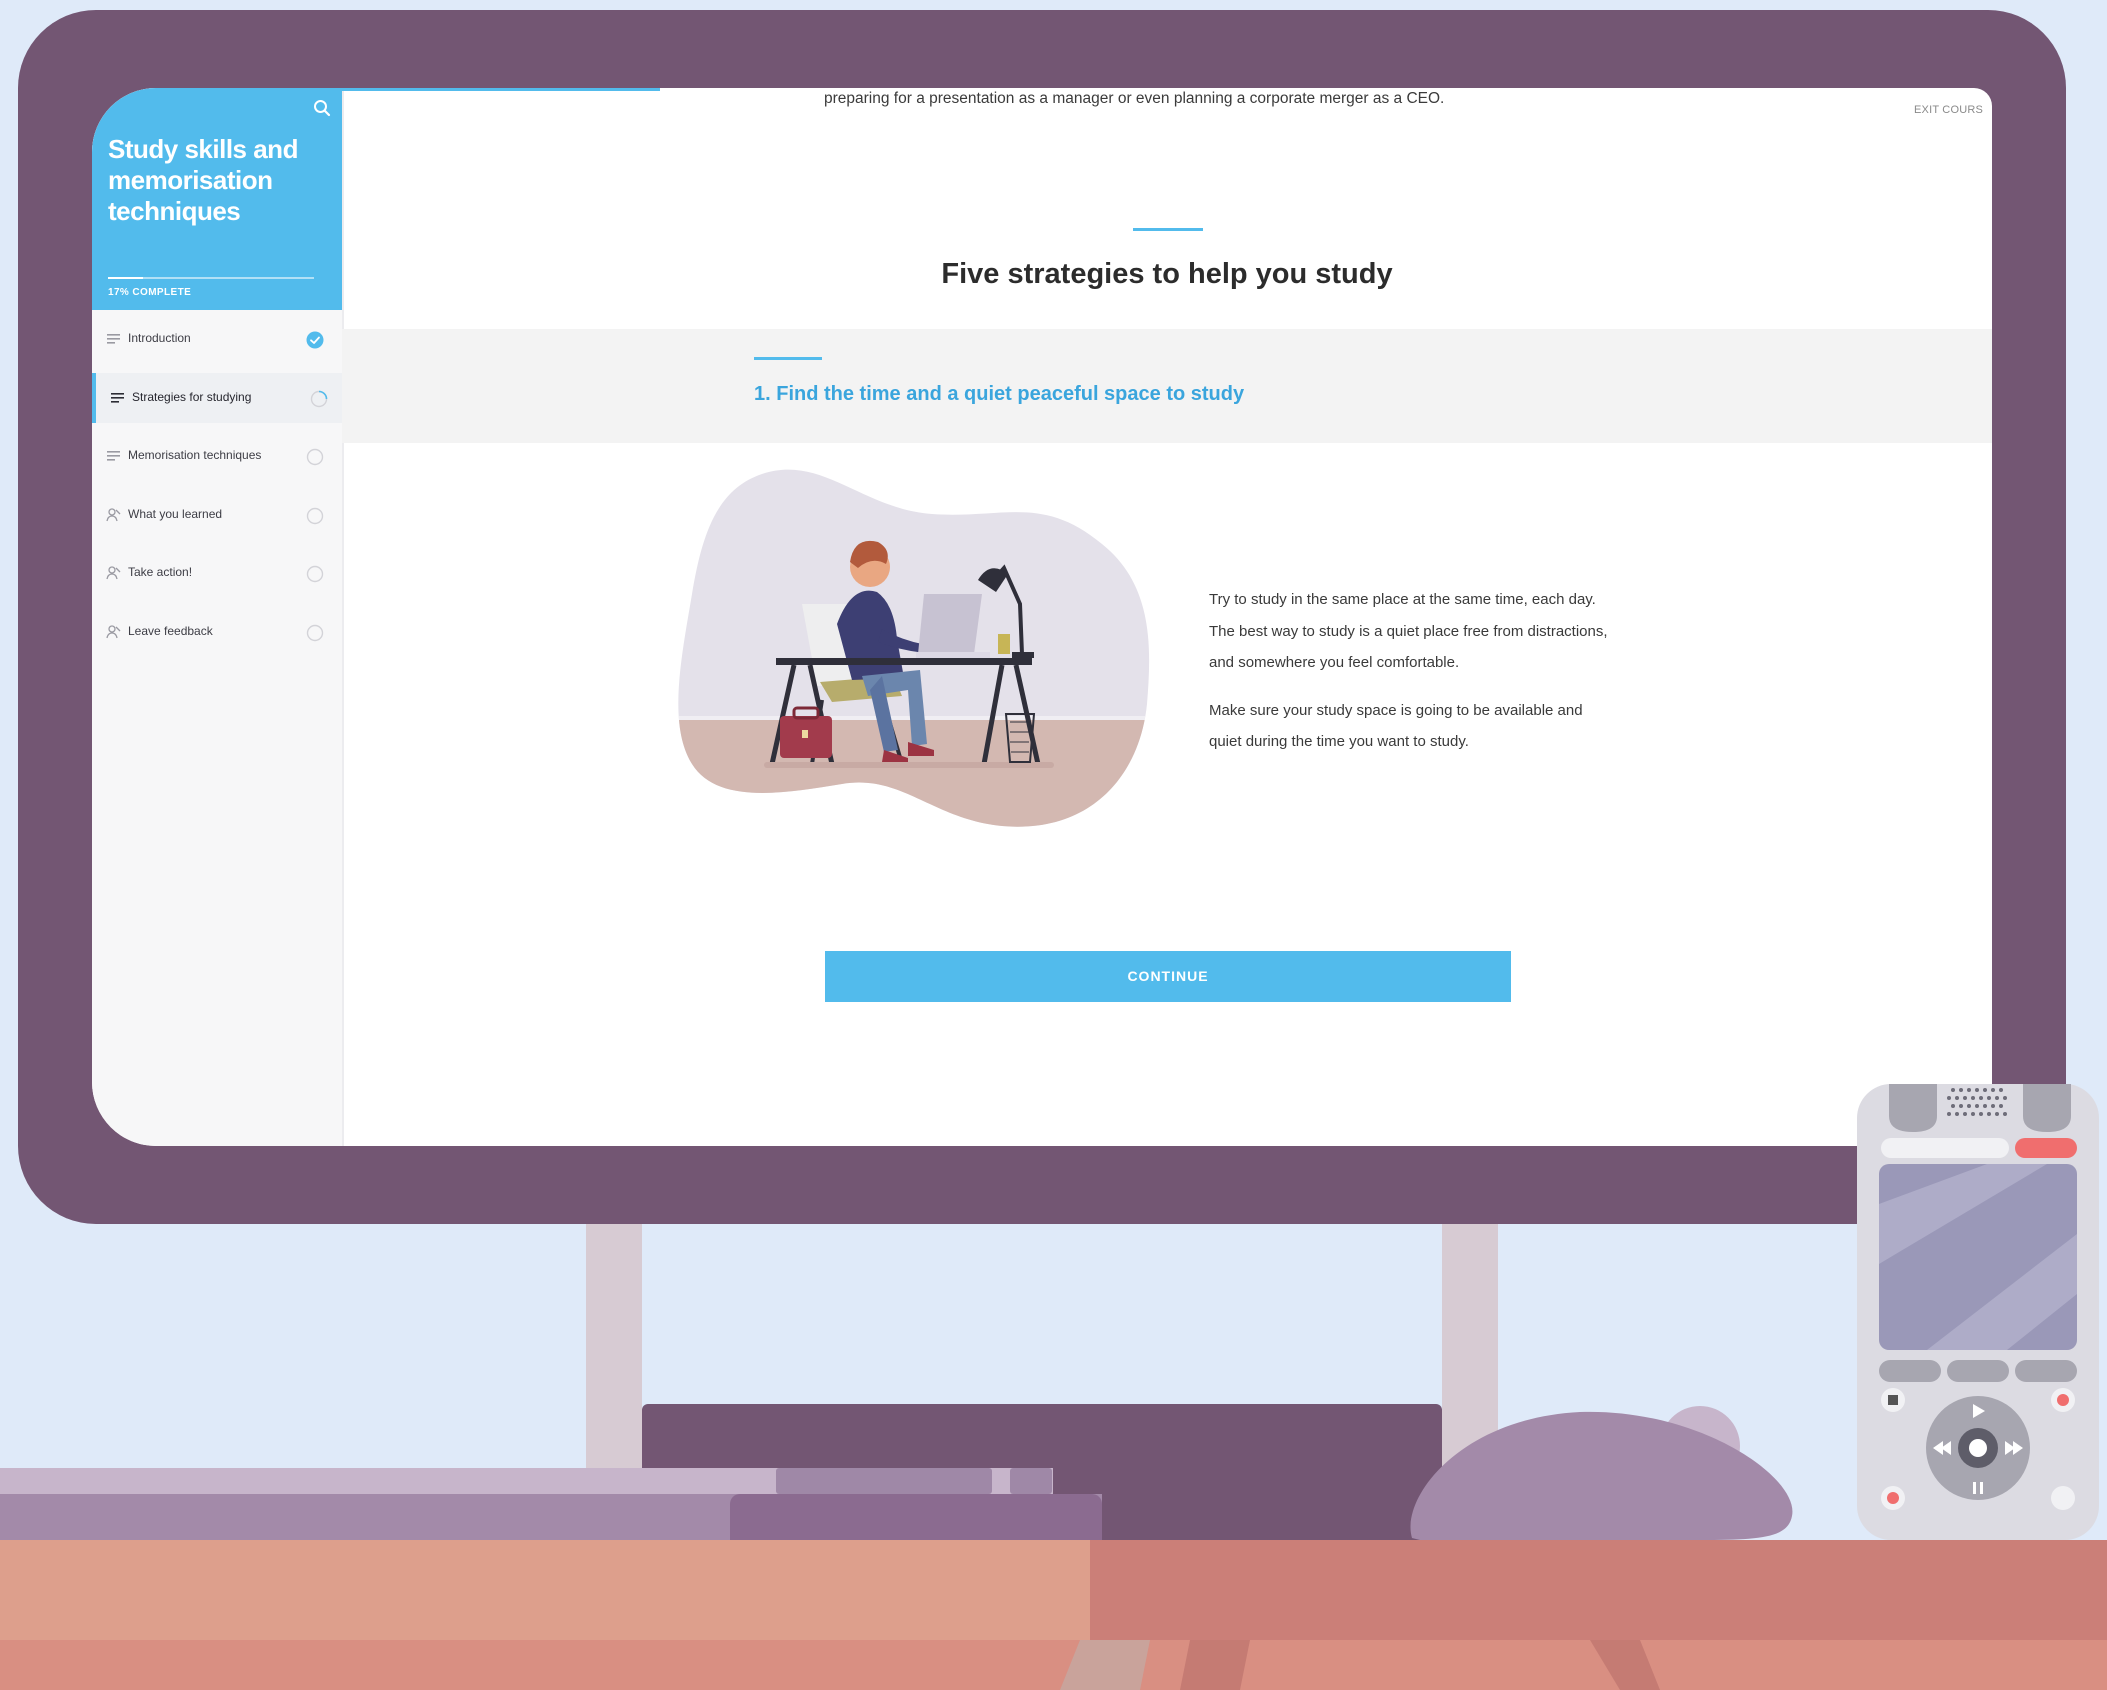 The height and width of the screenshot is (1690, 2107). What do you see at coordinates (217, 573) in the screenshot?
I see `sidebar-item: Take action!` at bounding box center [217, 573].